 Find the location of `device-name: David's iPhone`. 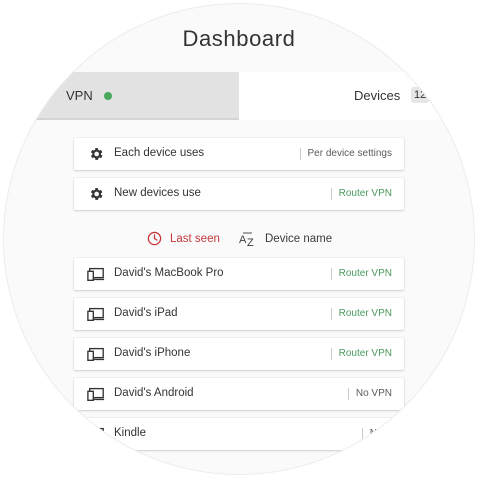

device-name: David's iPhone is located at coordinates (152, 353).